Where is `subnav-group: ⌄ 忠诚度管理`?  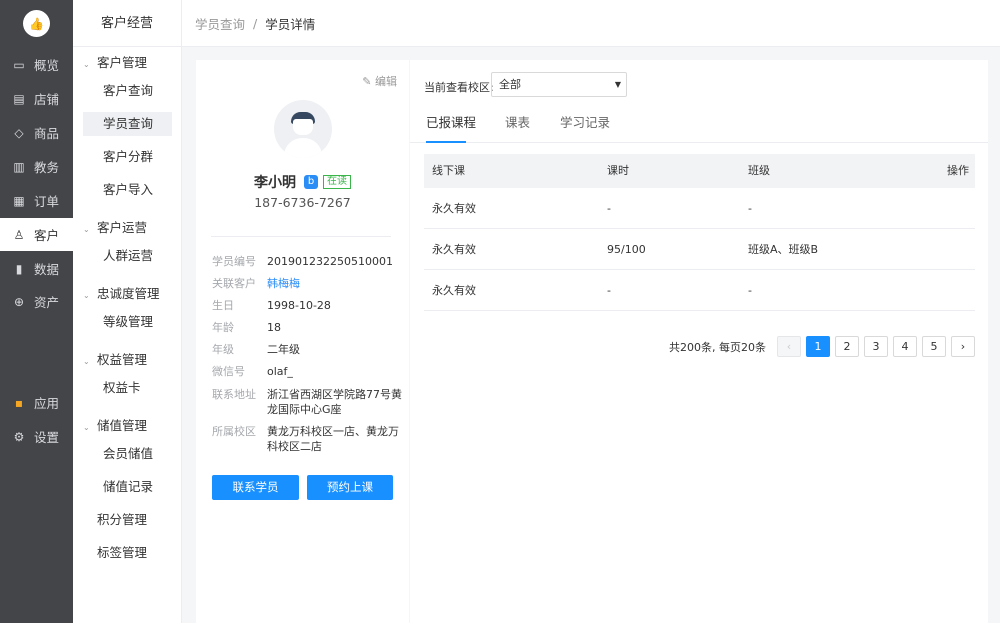 subnav-group: ⌄ 忠诚度管理 is located at coordinates (121, 294).